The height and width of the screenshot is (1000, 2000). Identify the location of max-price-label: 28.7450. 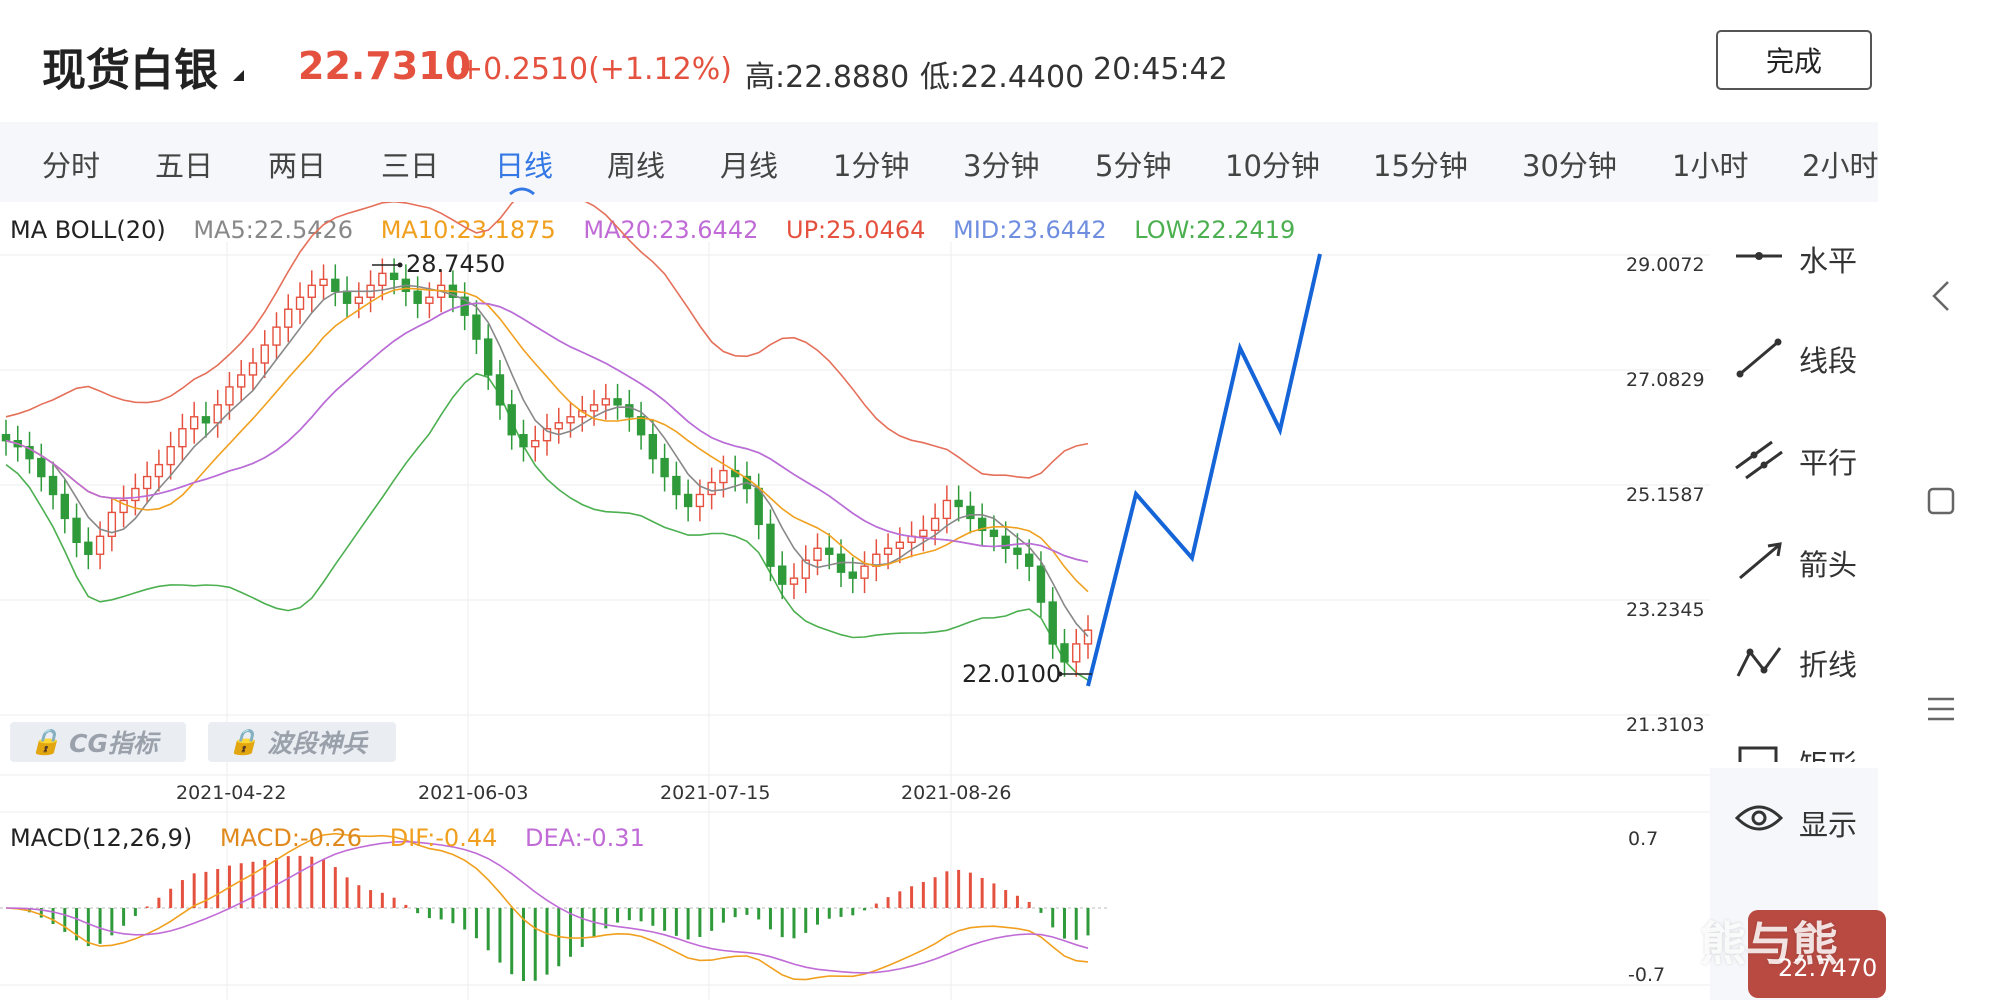
(456, 264).